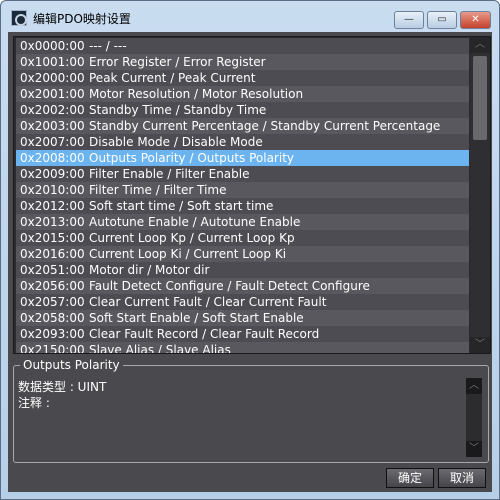 Image resolution: width=500 pixels, height=500 pixels. I want to click on object-index: 0x2093:00, so click(52, 334).